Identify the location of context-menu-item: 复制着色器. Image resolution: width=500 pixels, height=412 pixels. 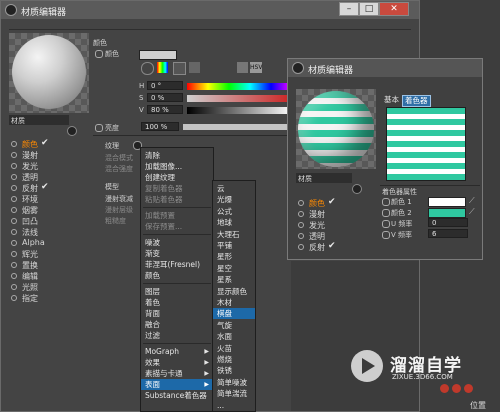
(177, 188).